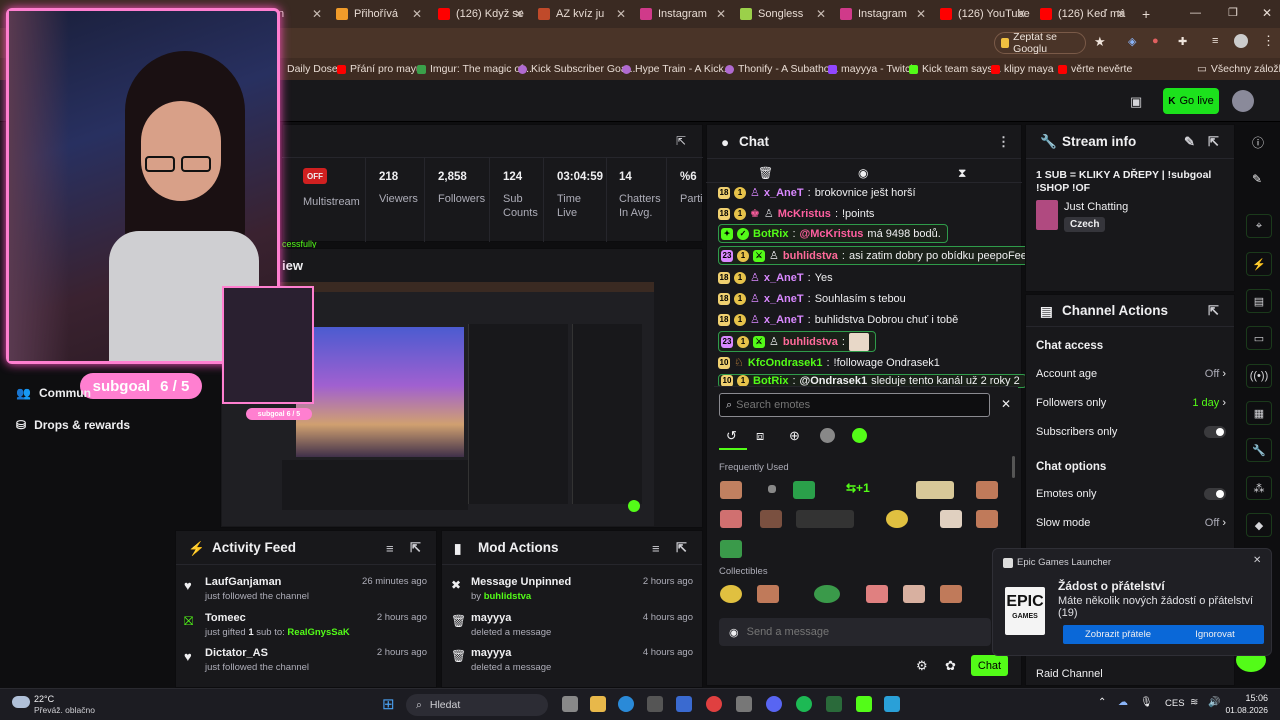 This screenshot has width=1280, height=720. What do you see at coordinates (781, 14) in the screenshot?
I see `browser-tab: Songless ✕` at bounding box center [781, 14].